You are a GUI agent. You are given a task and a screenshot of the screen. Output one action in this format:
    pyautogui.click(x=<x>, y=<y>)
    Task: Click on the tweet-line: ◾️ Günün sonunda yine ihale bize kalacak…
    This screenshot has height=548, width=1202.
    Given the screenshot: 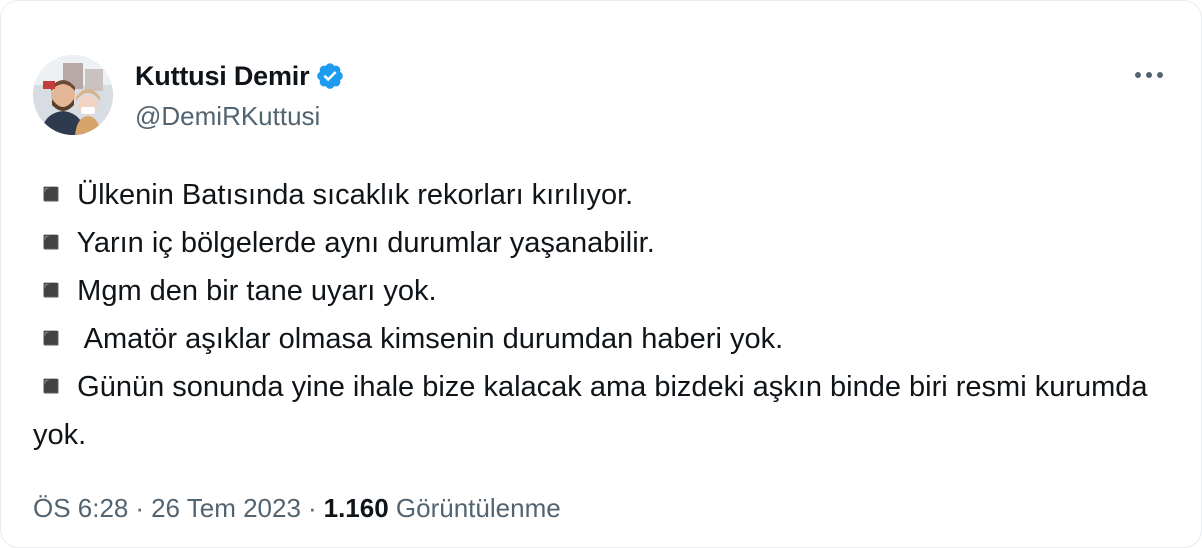 What is the action you would take?
    pyautogui.click(x=590, y=411)
    